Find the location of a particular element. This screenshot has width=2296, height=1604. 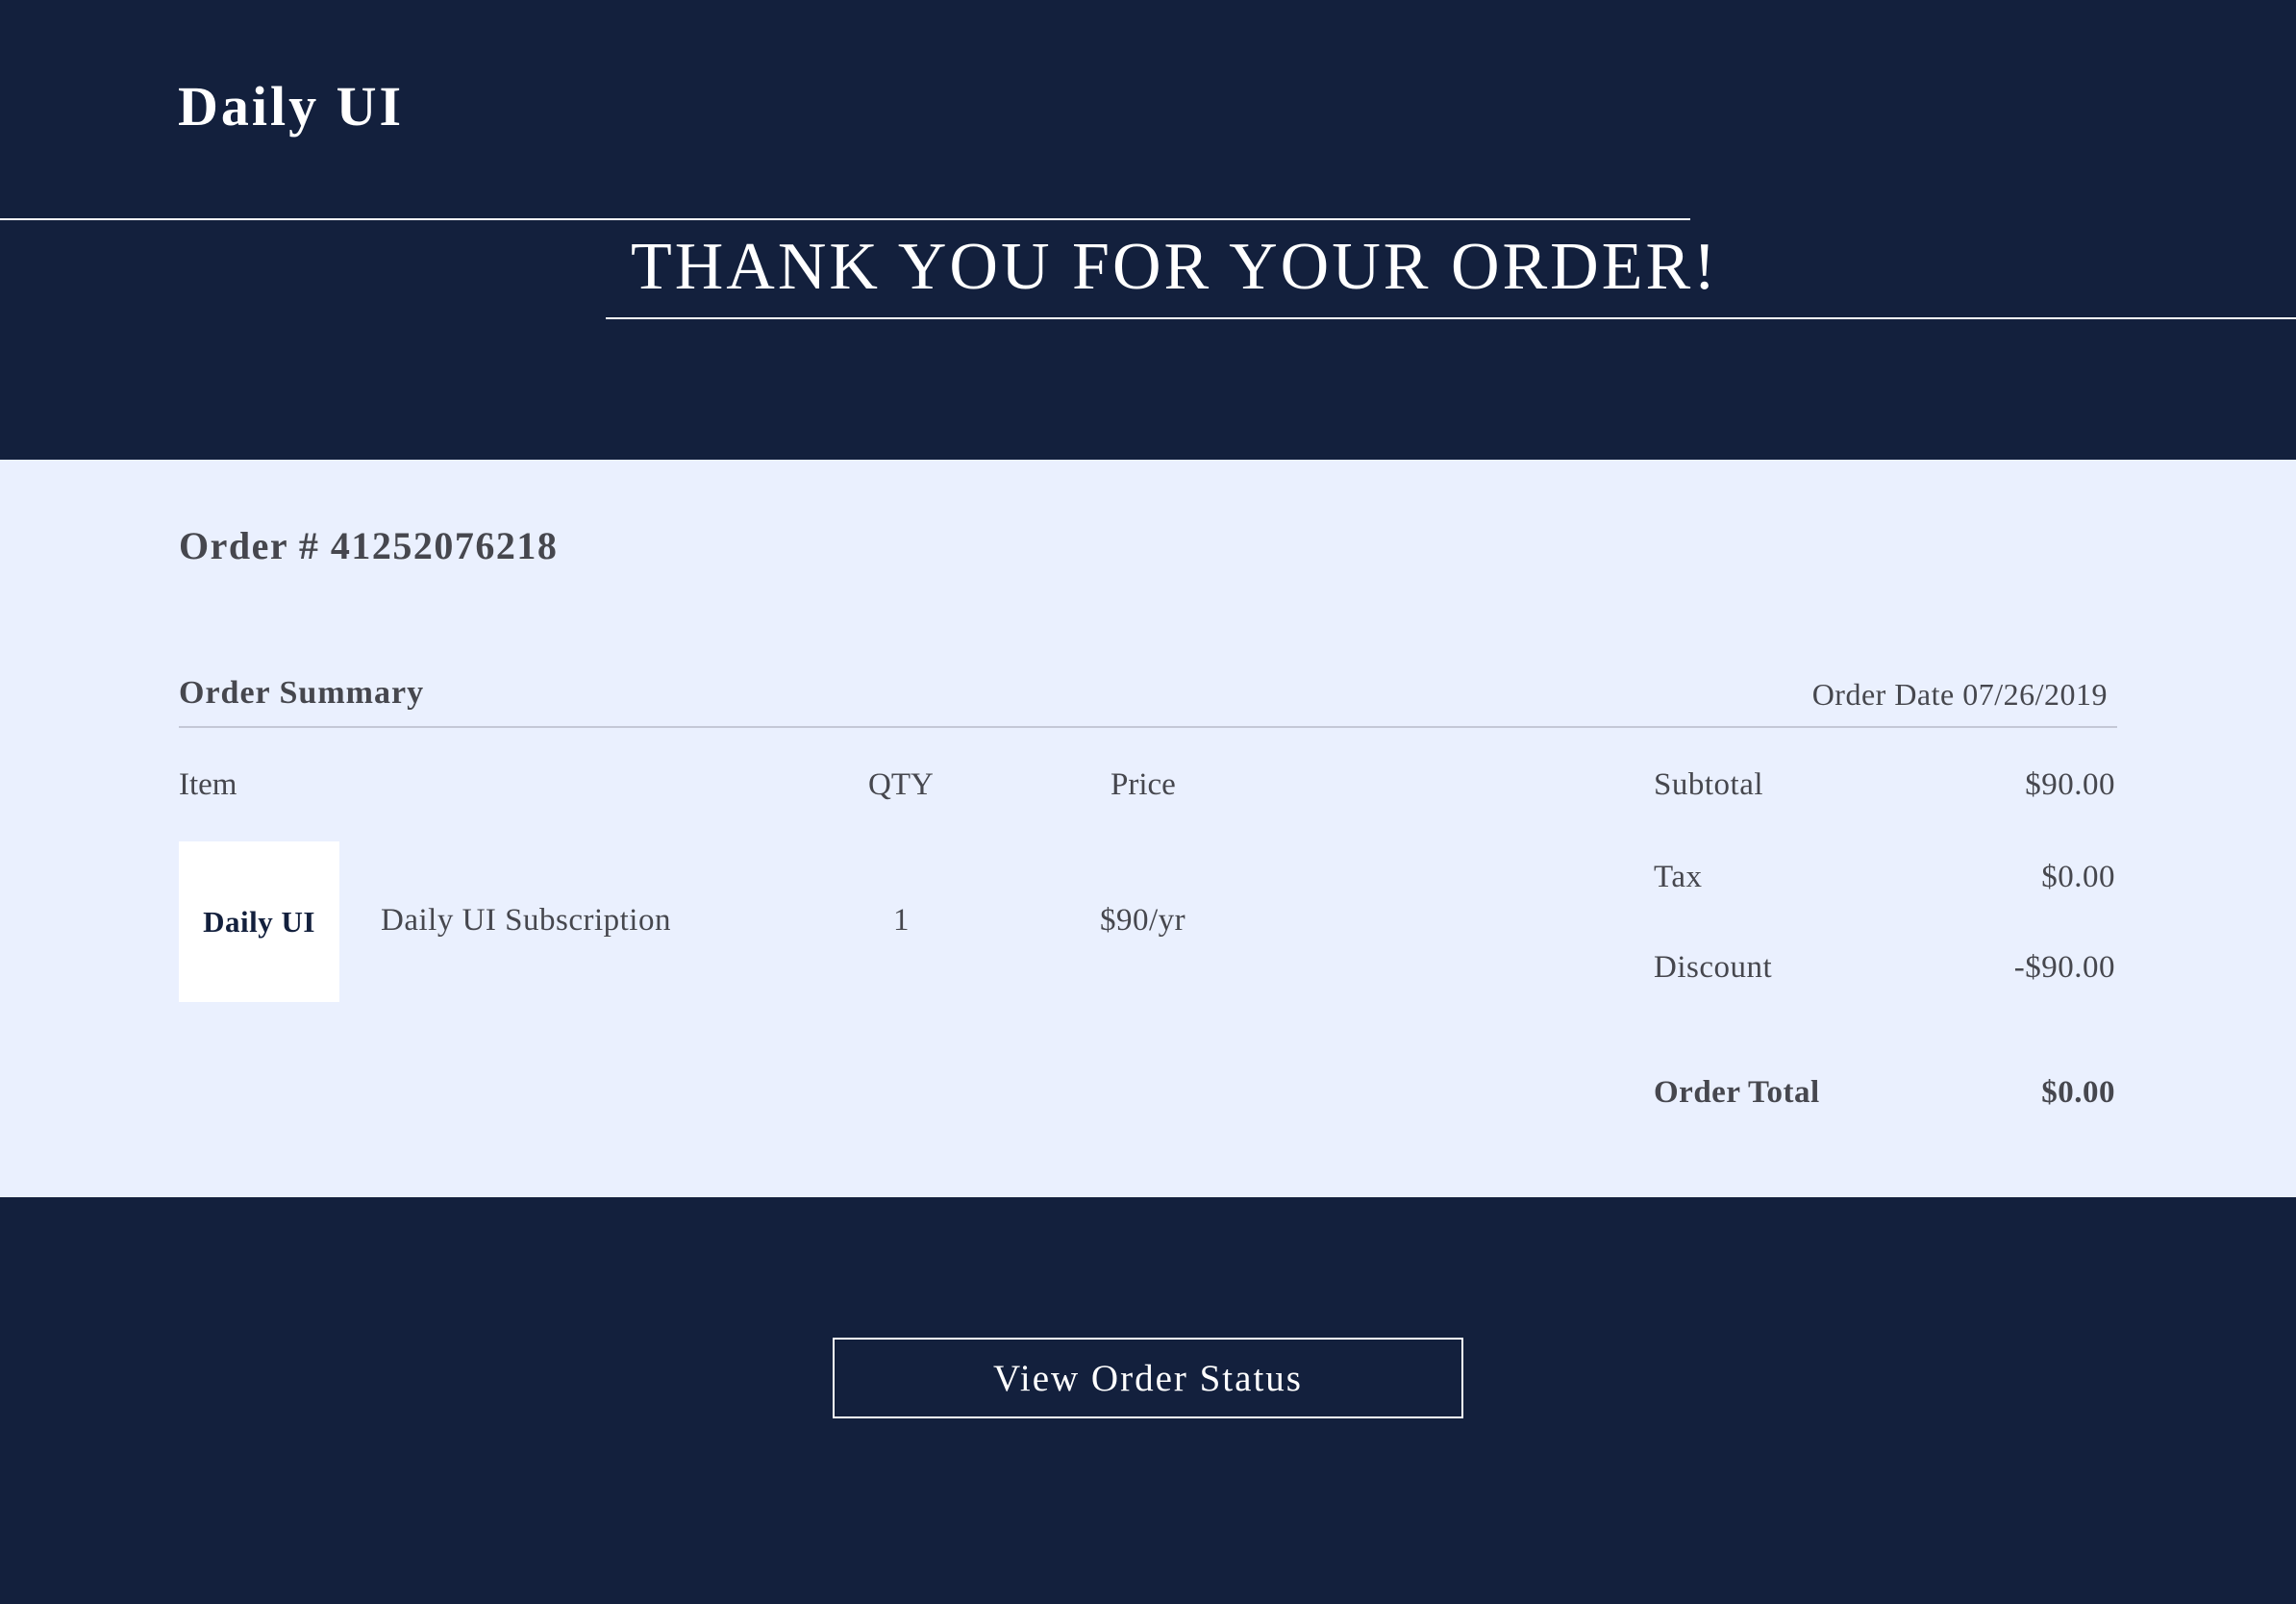

column-header-item: Item is located at coordinates (208, 784).